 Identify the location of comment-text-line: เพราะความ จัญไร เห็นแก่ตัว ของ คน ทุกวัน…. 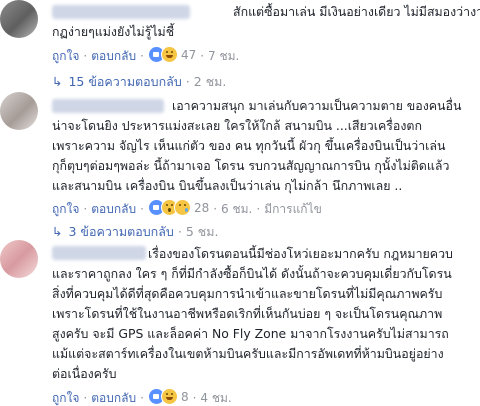
(249, 145).